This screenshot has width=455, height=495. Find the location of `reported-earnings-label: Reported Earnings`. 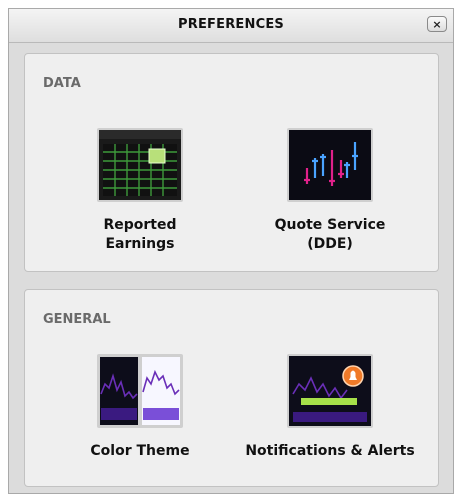

reported-earnings-label: Reported Earnings is located at coordinates (140, 234).